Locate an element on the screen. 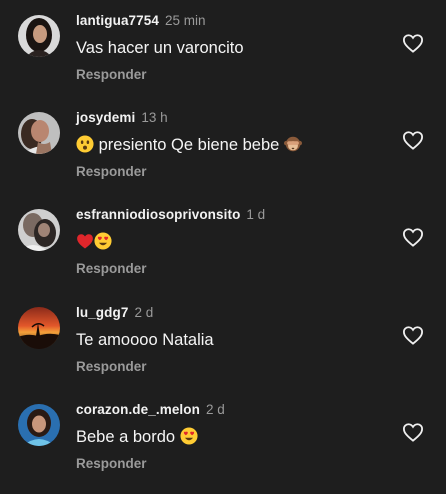  timestamp: 25 min is located at coordinates (185, 20).